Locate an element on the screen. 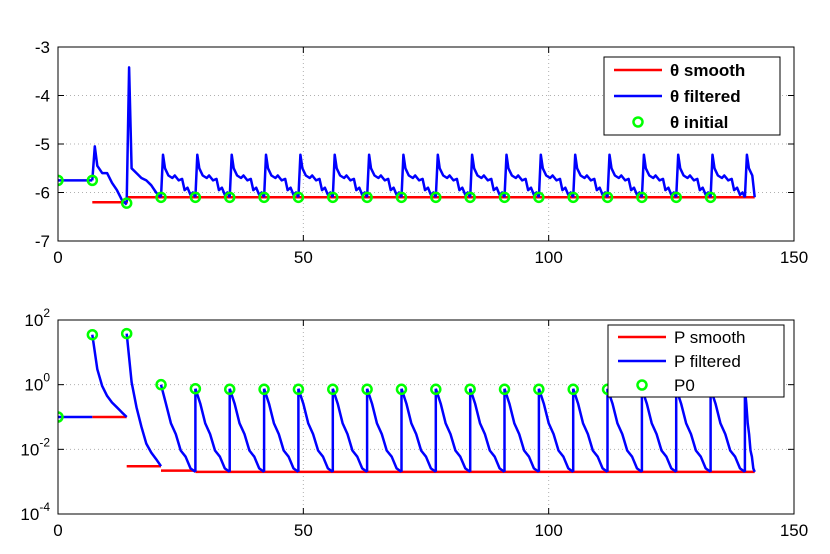 This screenshot has height=554, width=830. y-tick-label: 10-4 is located at coordinates (35, 512).